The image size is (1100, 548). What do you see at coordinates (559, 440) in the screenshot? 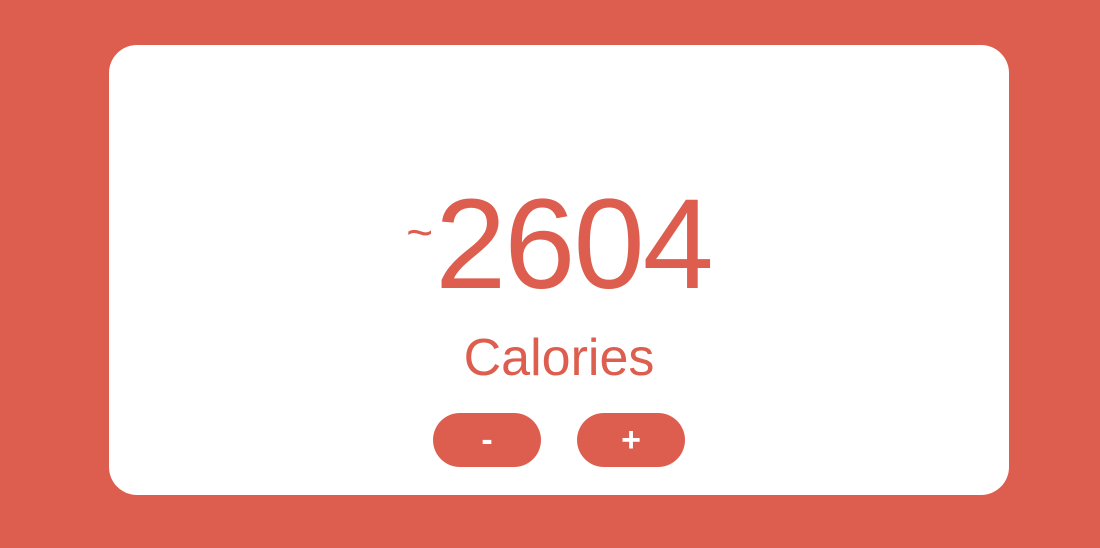
I see `calorie-controls: - +` at bounding box center [559, 440].